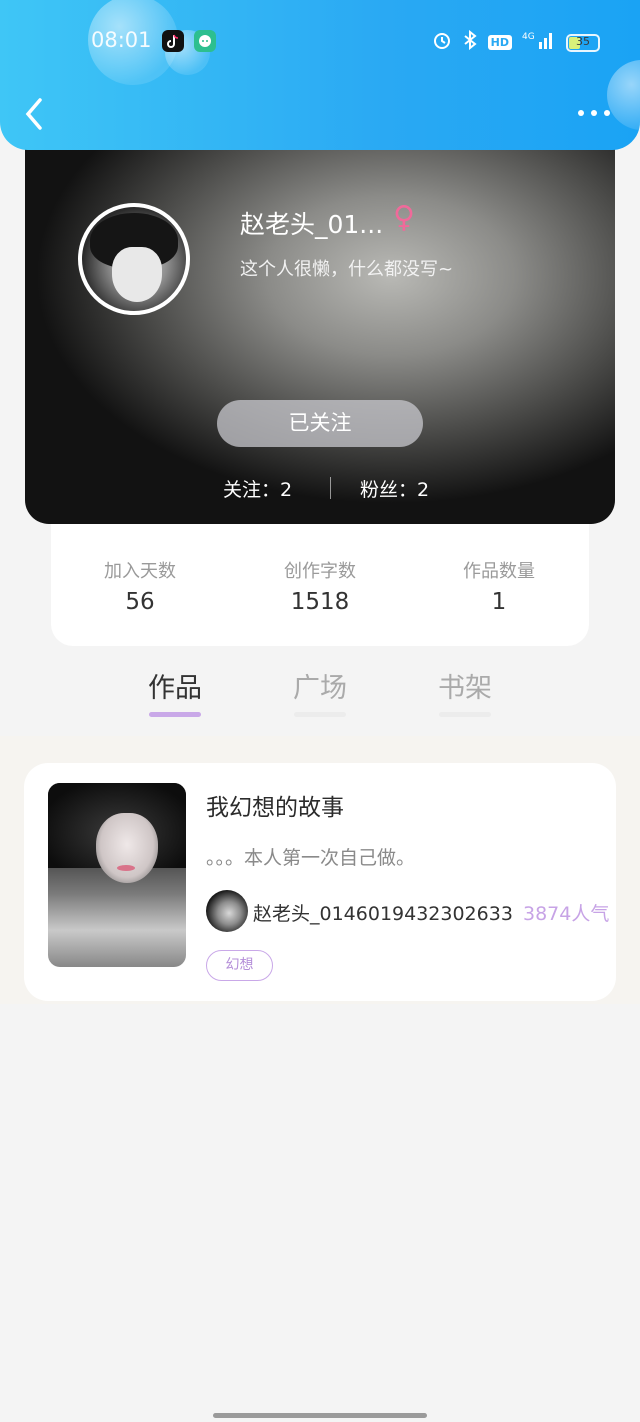 This screenshot has height=1422, width=640. I want to click on user-bio: 这个人很懒，什么都没写~, so click(347, 269).